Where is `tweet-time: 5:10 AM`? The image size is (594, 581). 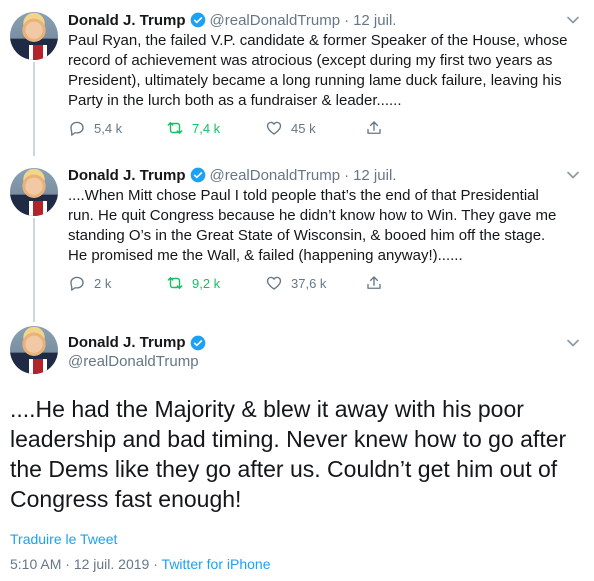 tweet-time: 5:10 AM is located at coordinates (35, 564).